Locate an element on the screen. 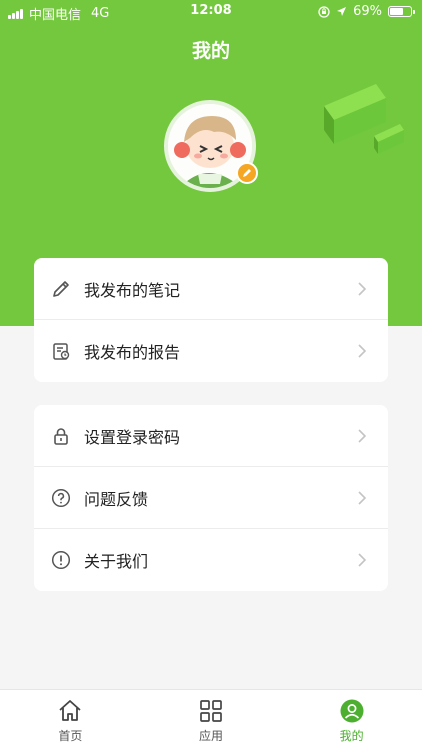 The width and height of the screenshot is (422, 750). home-icon is located at coordinates (70, 710).